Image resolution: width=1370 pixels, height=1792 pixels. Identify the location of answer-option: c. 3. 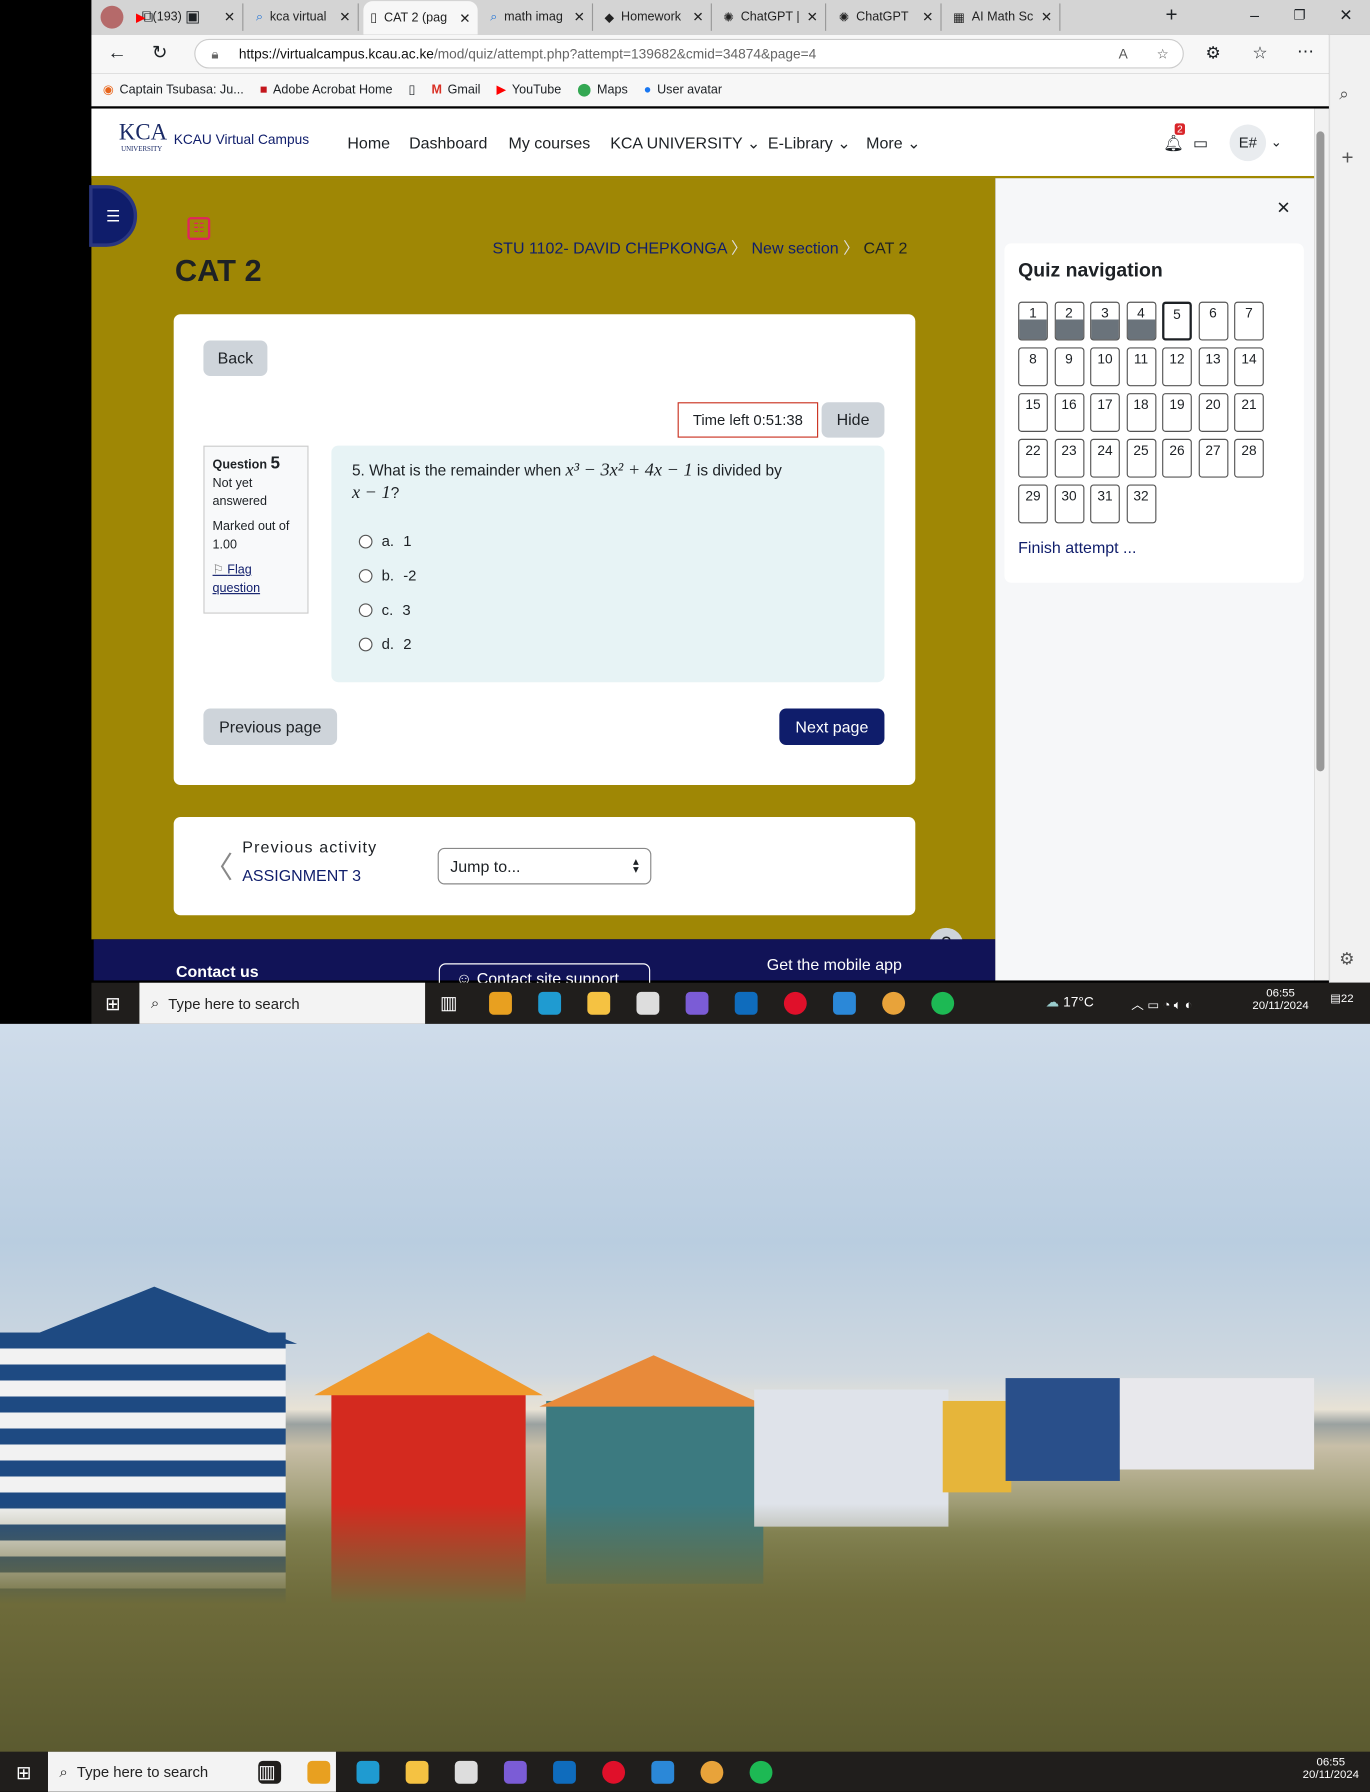
(384, 609).